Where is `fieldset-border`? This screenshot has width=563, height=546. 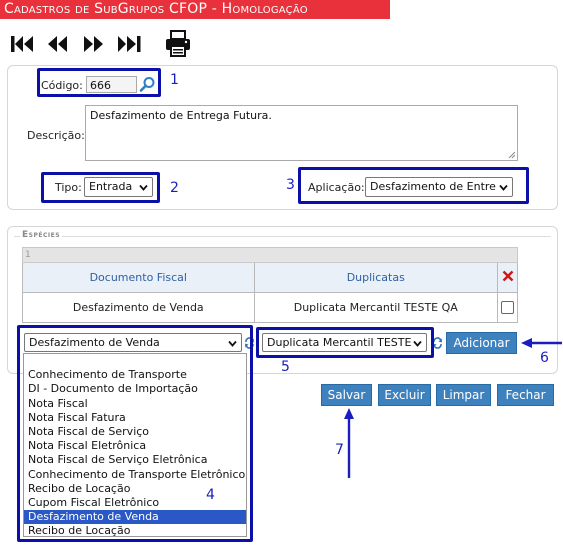 fieldset-border is located at coordinates (282, 236).